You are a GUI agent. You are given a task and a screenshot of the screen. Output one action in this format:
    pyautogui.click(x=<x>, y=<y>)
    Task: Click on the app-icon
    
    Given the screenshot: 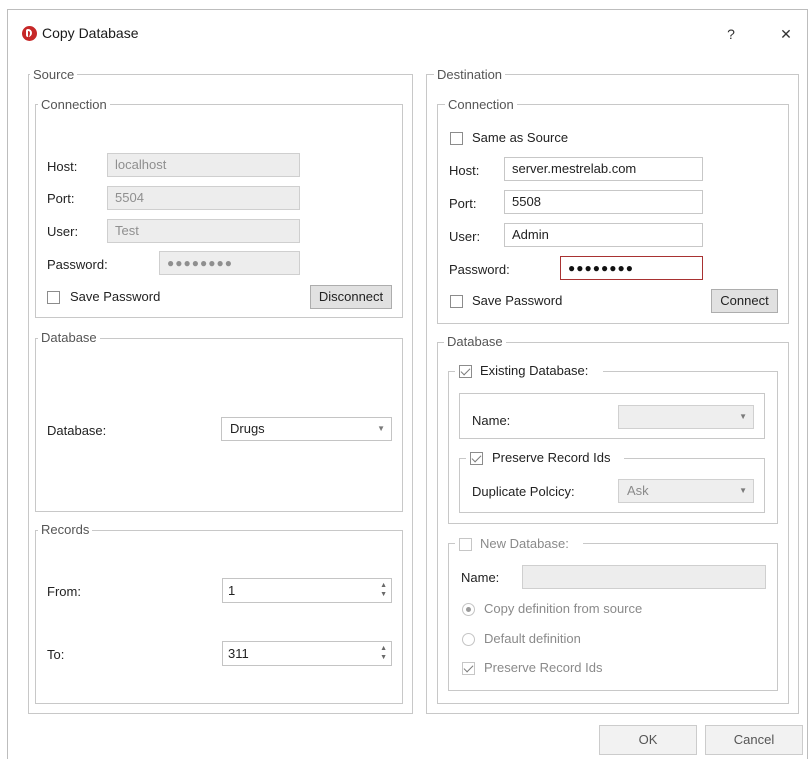 What is the action you would take?
    pyautogui.click(x=29, y=33)
    